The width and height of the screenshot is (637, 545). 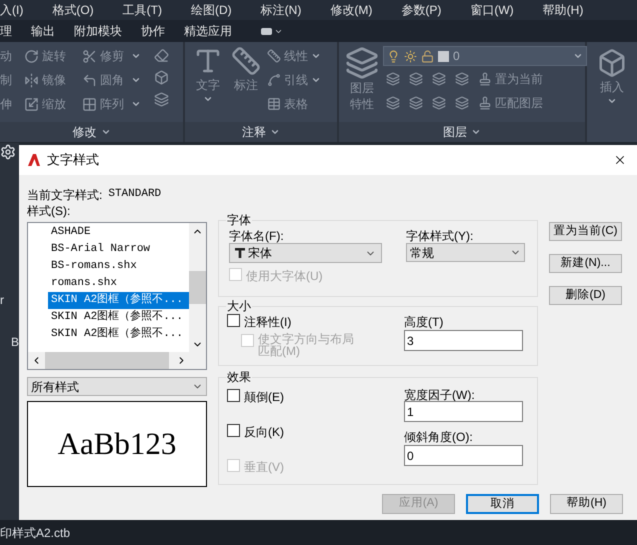 What do you see at coordinates (257, 235) in the screenshot?
I see `field-label: 字体名(F):` at bounding box center [257, 235].